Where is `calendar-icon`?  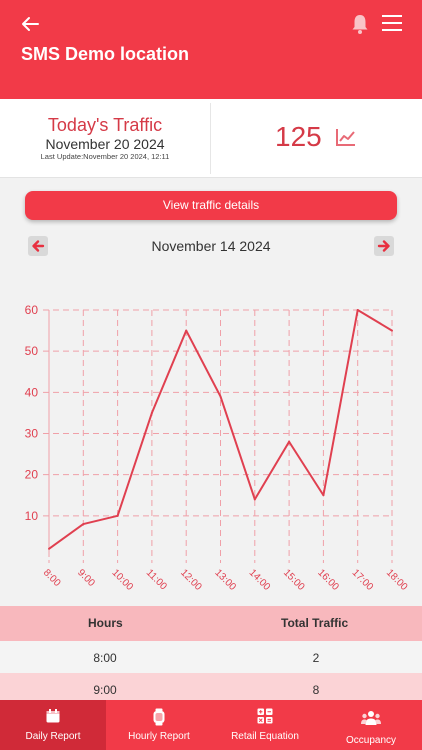 calendar-icon is located at coordinates (53, 716).